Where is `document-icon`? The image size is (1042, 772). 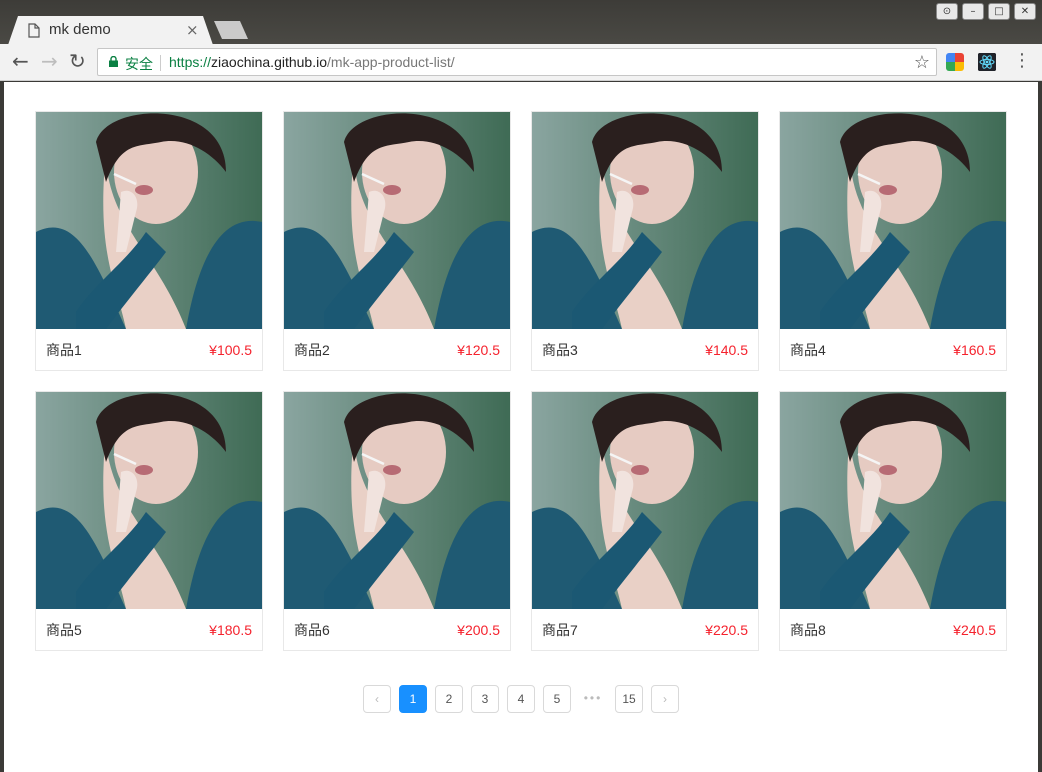 document-icon is located at coordinates (34, 30).